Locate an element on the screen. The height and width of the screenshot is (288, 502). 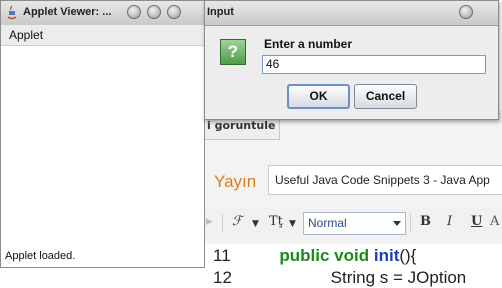
menu-applet: Applet is located at coordinates (26, 35).